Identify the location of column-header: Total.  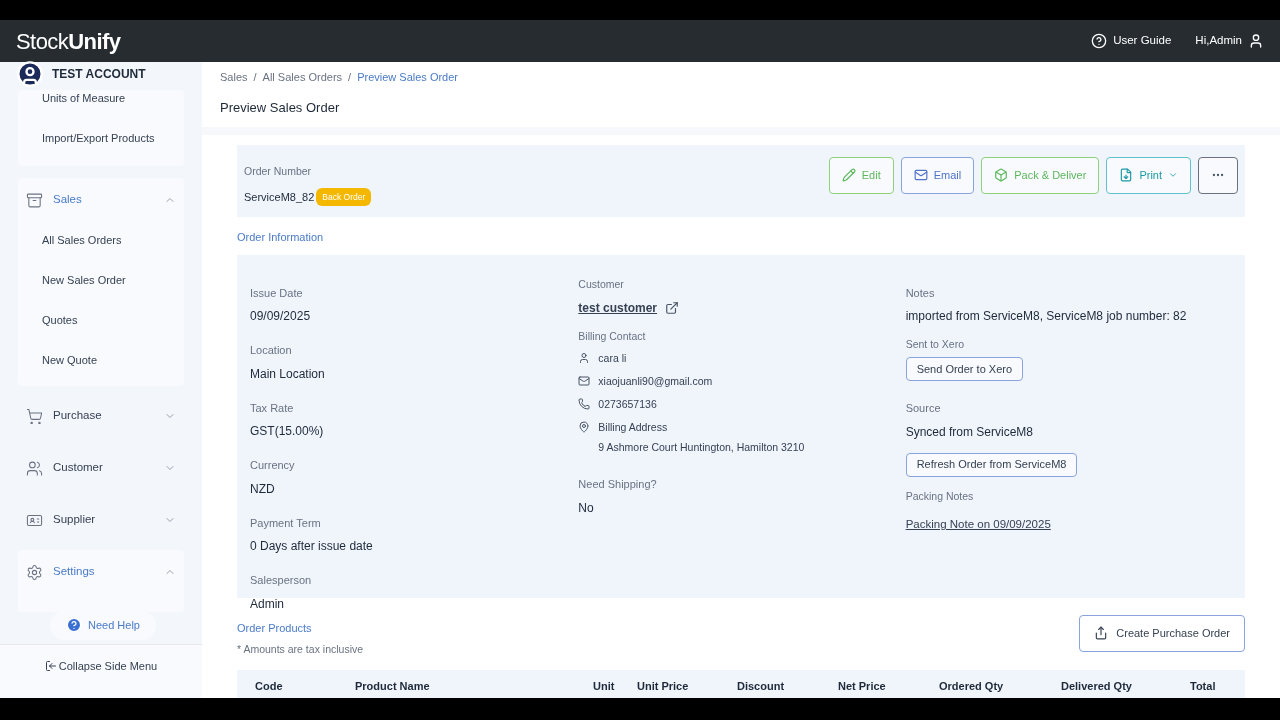
(1203, 686).